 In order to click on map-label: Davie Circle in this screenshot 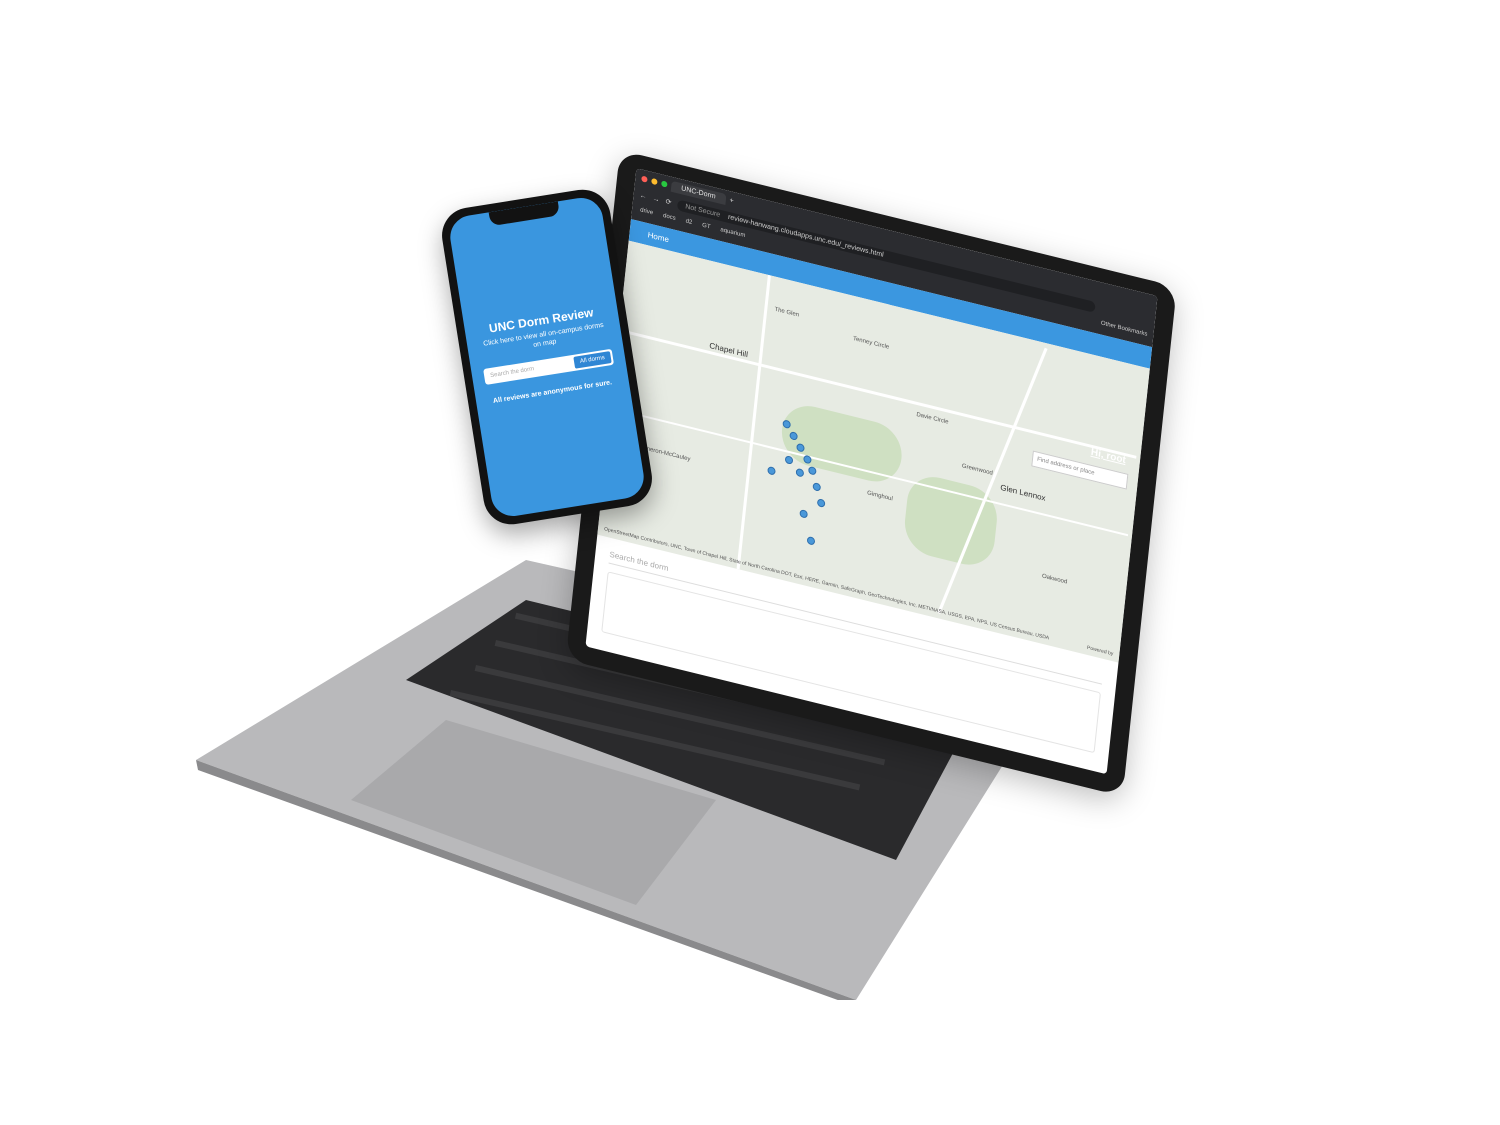, I will do `click(932, 418)`.